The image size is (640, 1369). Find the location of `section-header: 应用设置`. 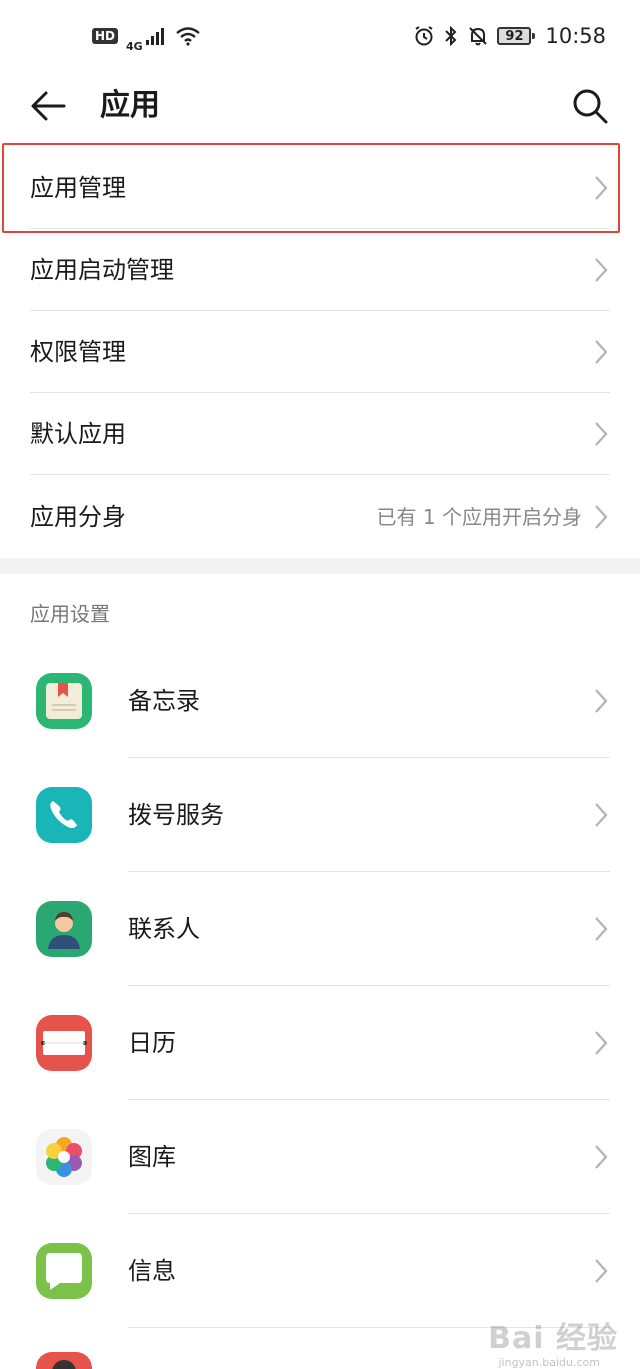

section-header: 应用设置 is located at coordinates (70, 614).